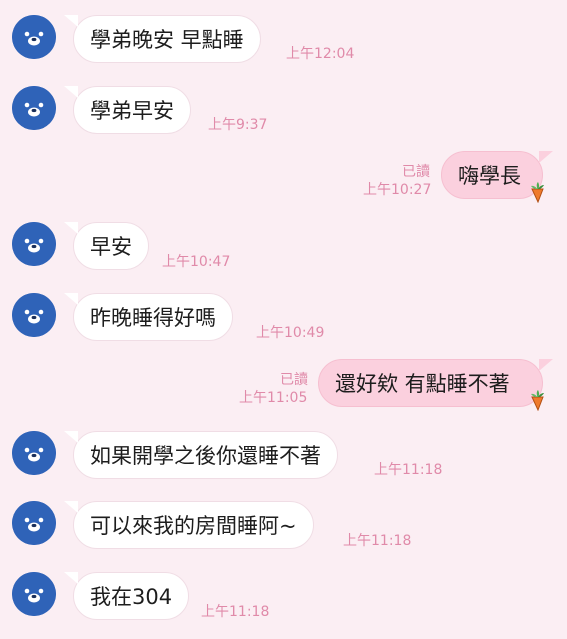  I want to click on message-row-incoming: 昨晚睡得好嗎 上午10:49, so click(283, 317).